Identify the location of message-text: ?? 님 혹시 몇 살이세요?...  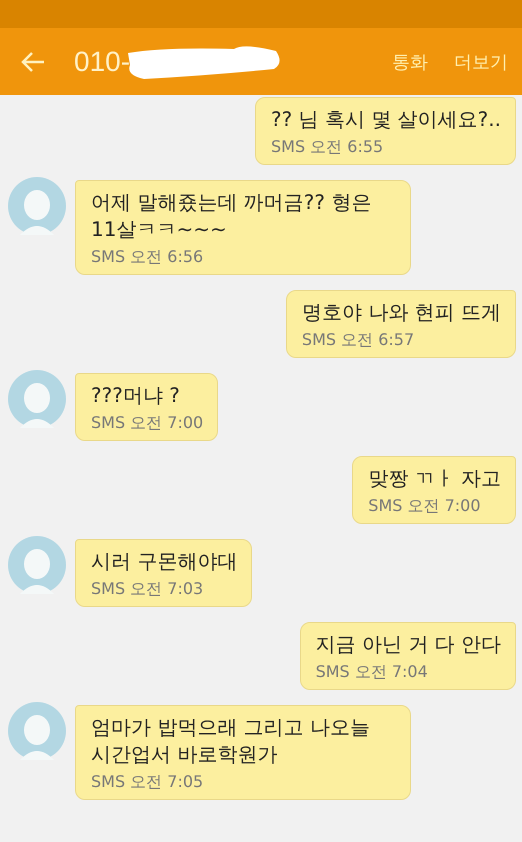
(386, 119).